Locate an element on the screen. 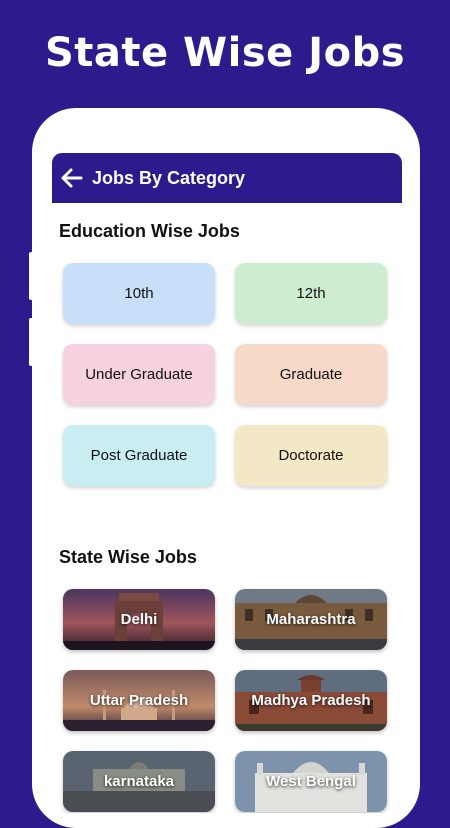  state-label: Madhya Pradesh is located at coordinates (311, 700).